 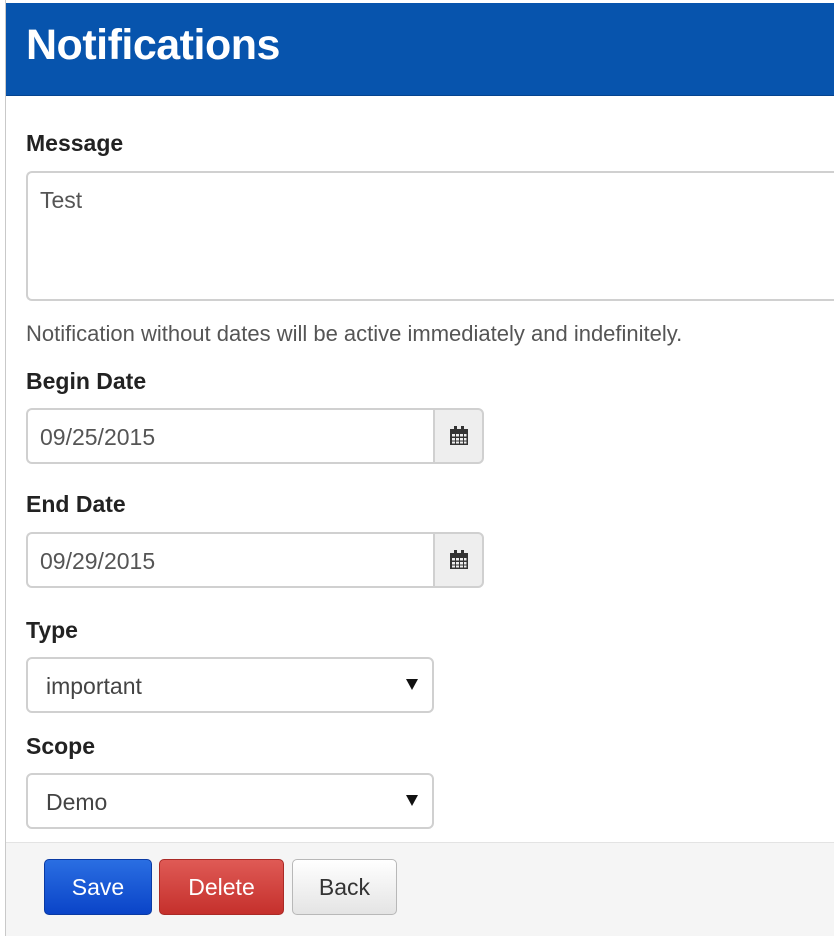 I want to click on scope-selected-value: Demo, so click(x=77, y=802).